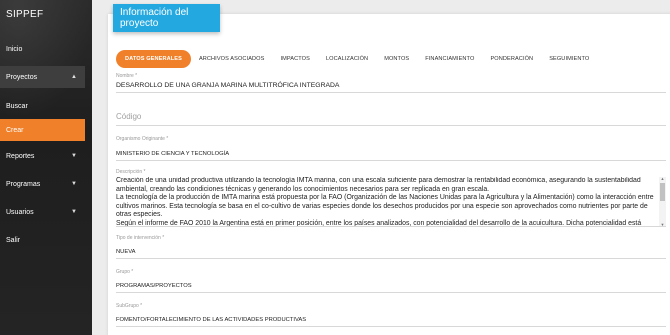  I want to click on sidebar-item-label: Programas, so click(23, 184).